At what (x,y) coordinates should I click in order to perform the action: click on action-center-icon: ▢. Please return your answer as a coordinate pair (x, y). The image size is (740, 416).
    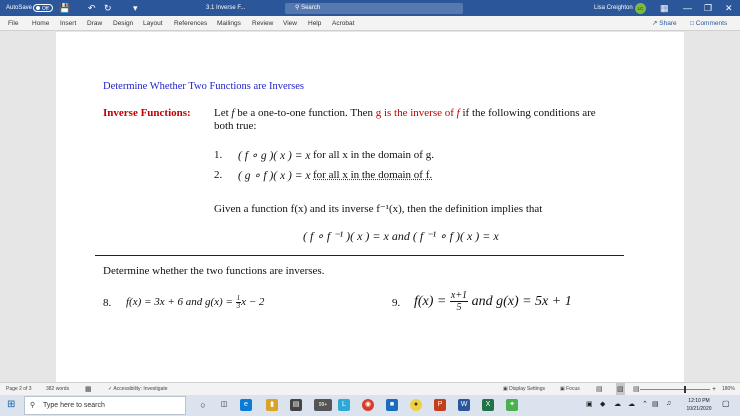
    Looking at the image, I should click on (726, 403).